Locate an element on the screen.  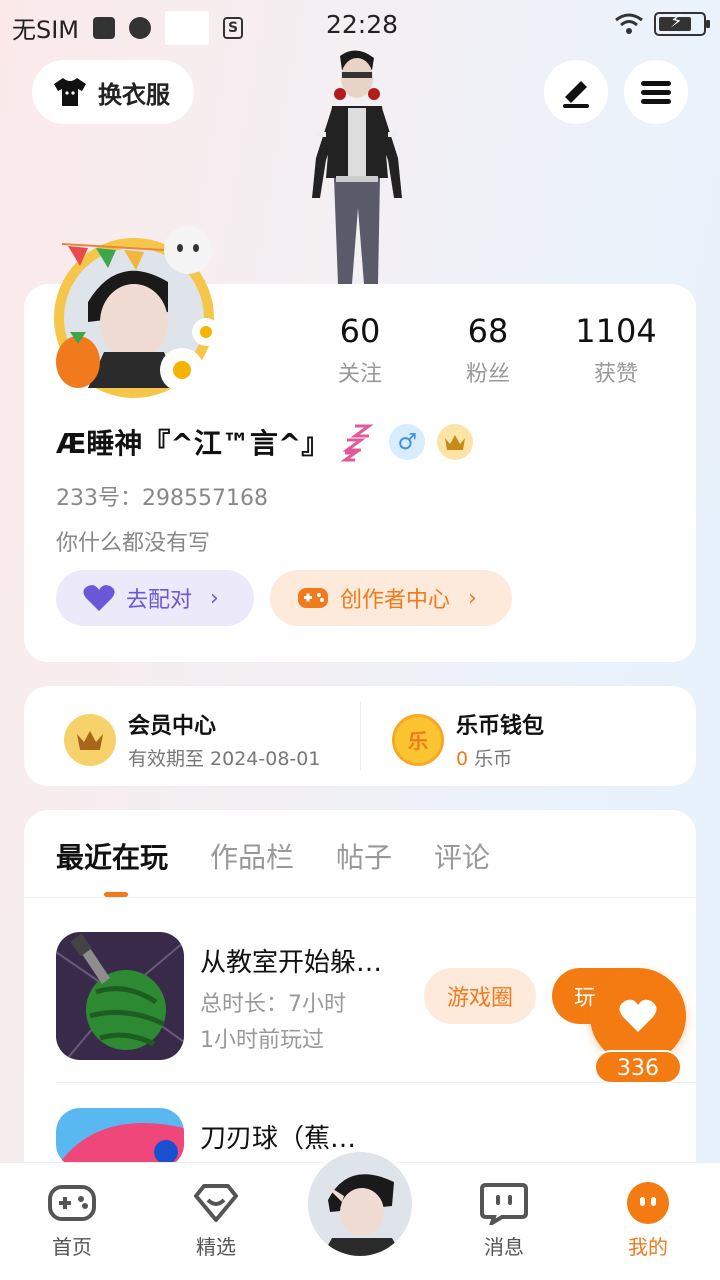
sleep-zzz-icon is located at coordinates (357, 443).